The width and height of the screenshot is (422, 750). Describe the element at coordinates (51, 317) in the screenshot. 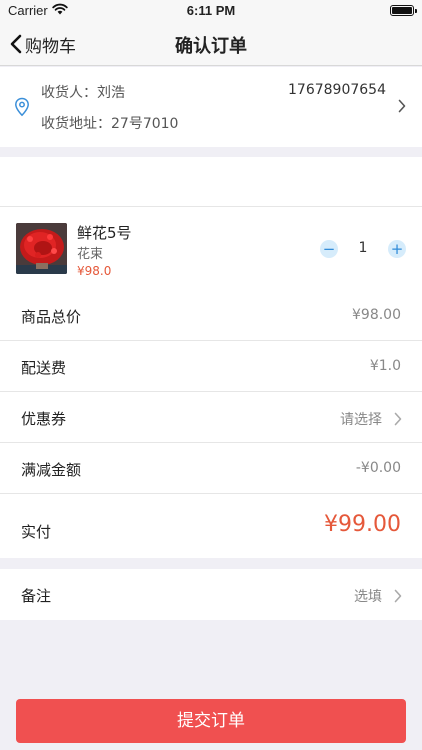

I see `goods-total-label: 商品总价` at that location.